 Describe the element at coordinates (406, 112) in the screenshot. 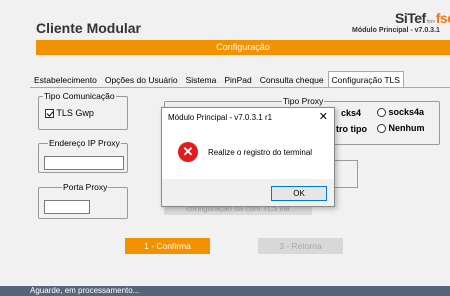

I see `socks4a-label: socks4a` at that location.